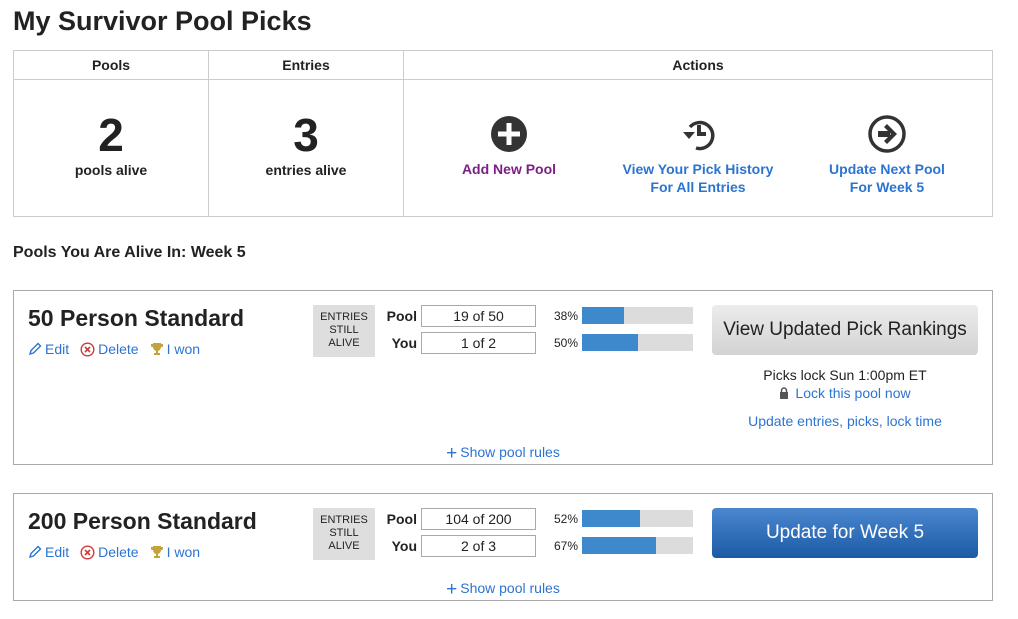 The width and height of the screenshot is (1018, 619). What do you see at coordinates (478, 343) in the screenshot?
I see `you-value: 1 of 2` at bounding box center [478, 343].